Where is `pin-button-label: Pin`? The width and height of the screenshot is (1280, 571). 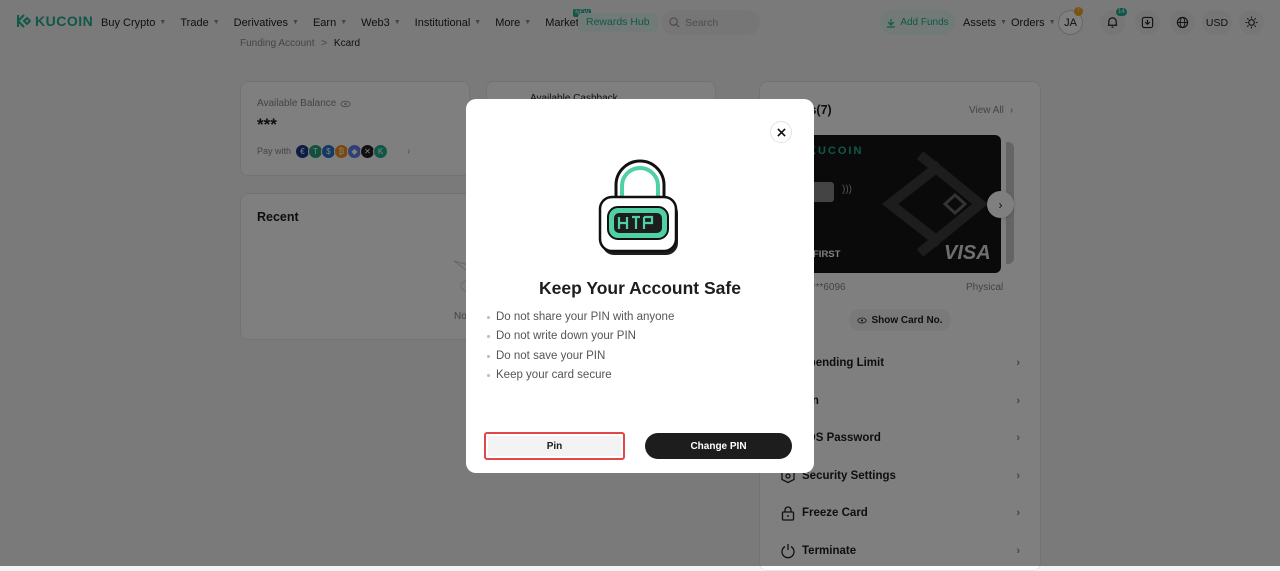
pin-button-label: Pin is located at coordinates (554, 446).